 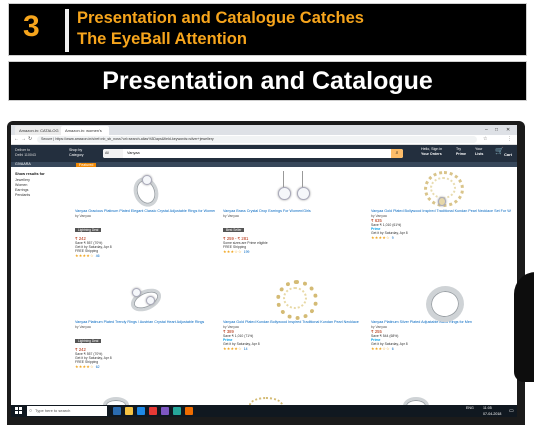 I want to click on search-icon: ○, so click(x=31, y=411).